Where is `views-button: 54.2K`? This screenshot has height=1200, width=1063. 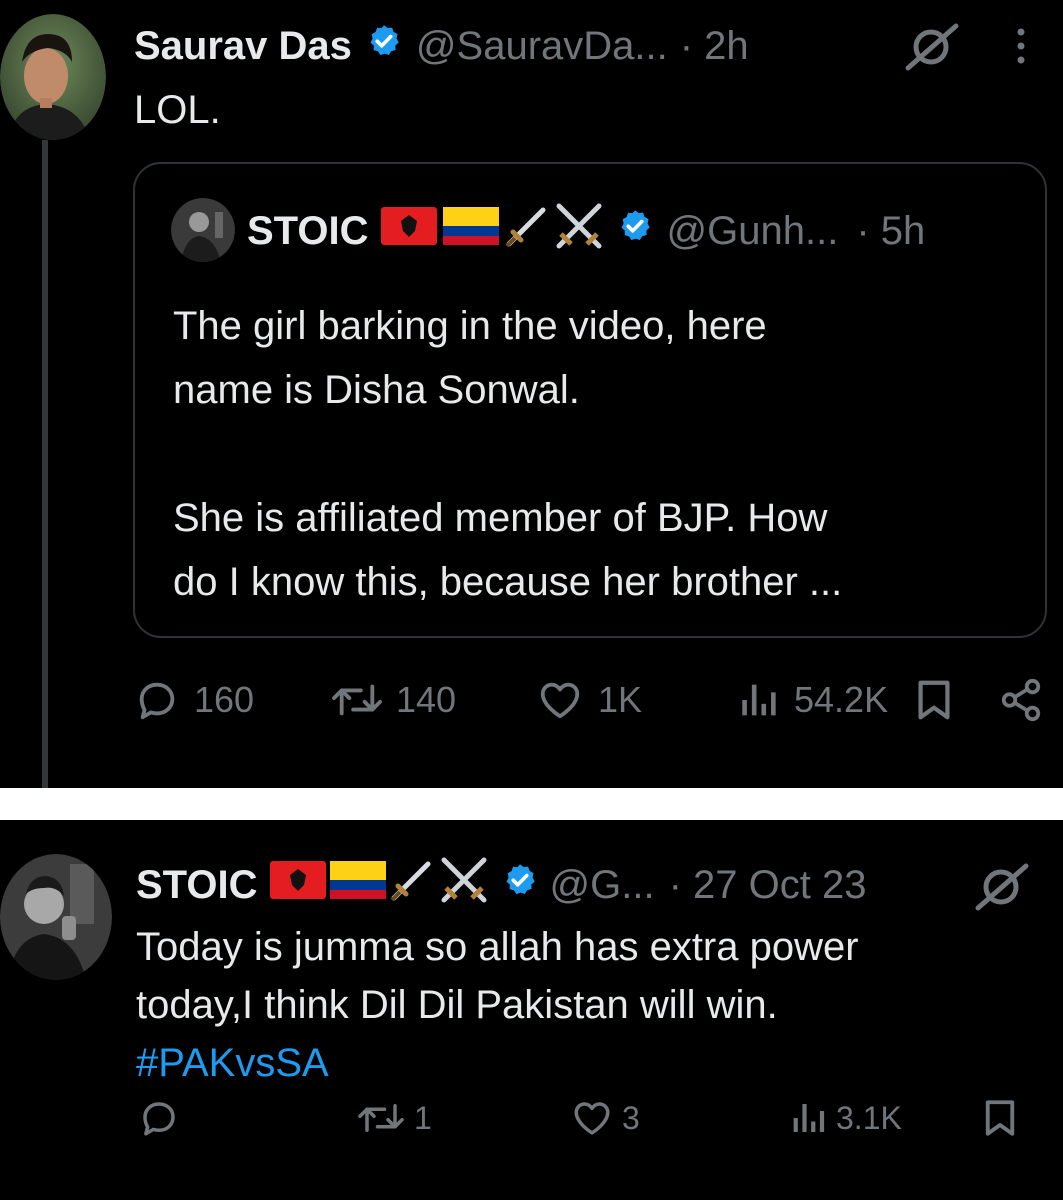
views-button: 54.2K is located at coordinates (813, 700).